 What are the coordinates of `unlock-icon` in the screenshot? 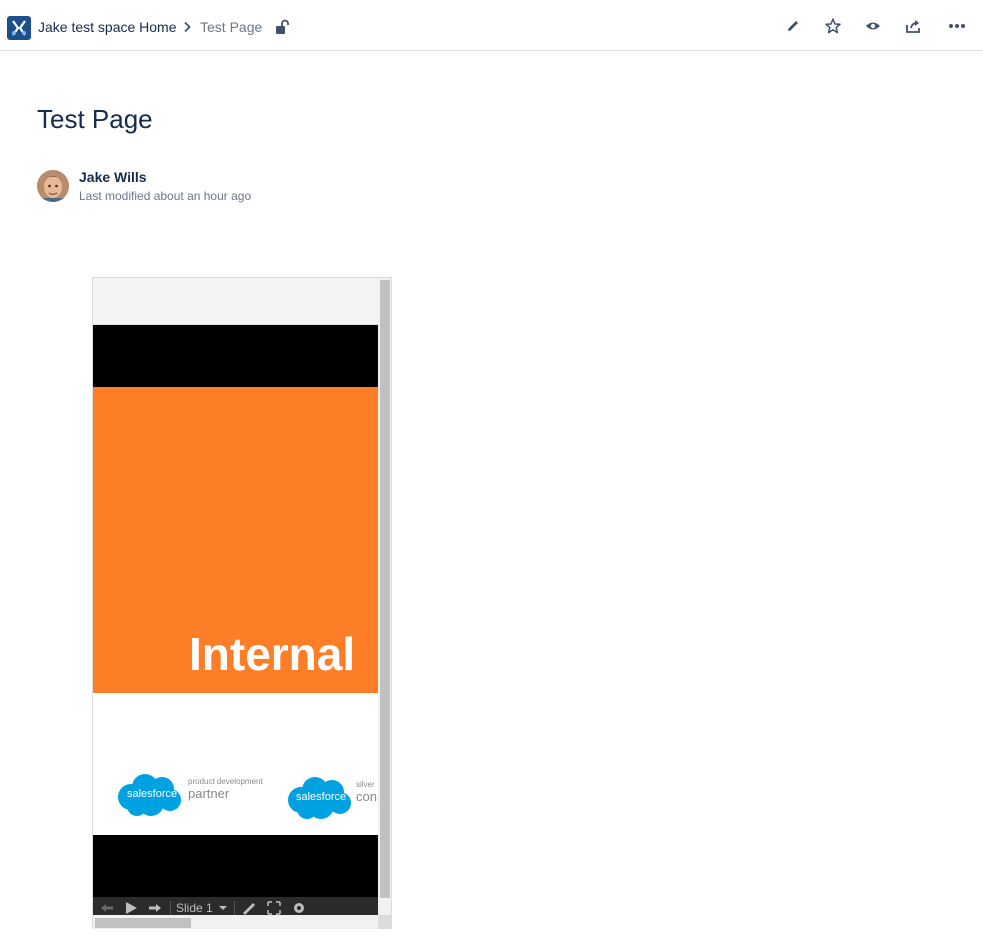 It's located at (282, 27).